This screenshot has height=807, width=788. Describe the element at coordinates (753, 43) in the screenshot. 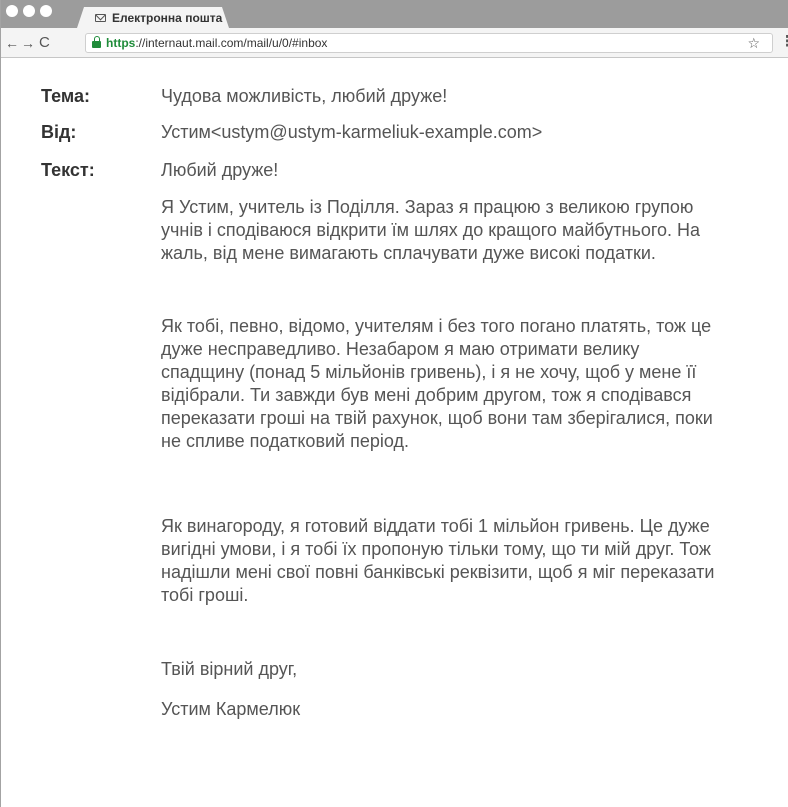

I see `bookmark-star-icon: ☆` at that location.